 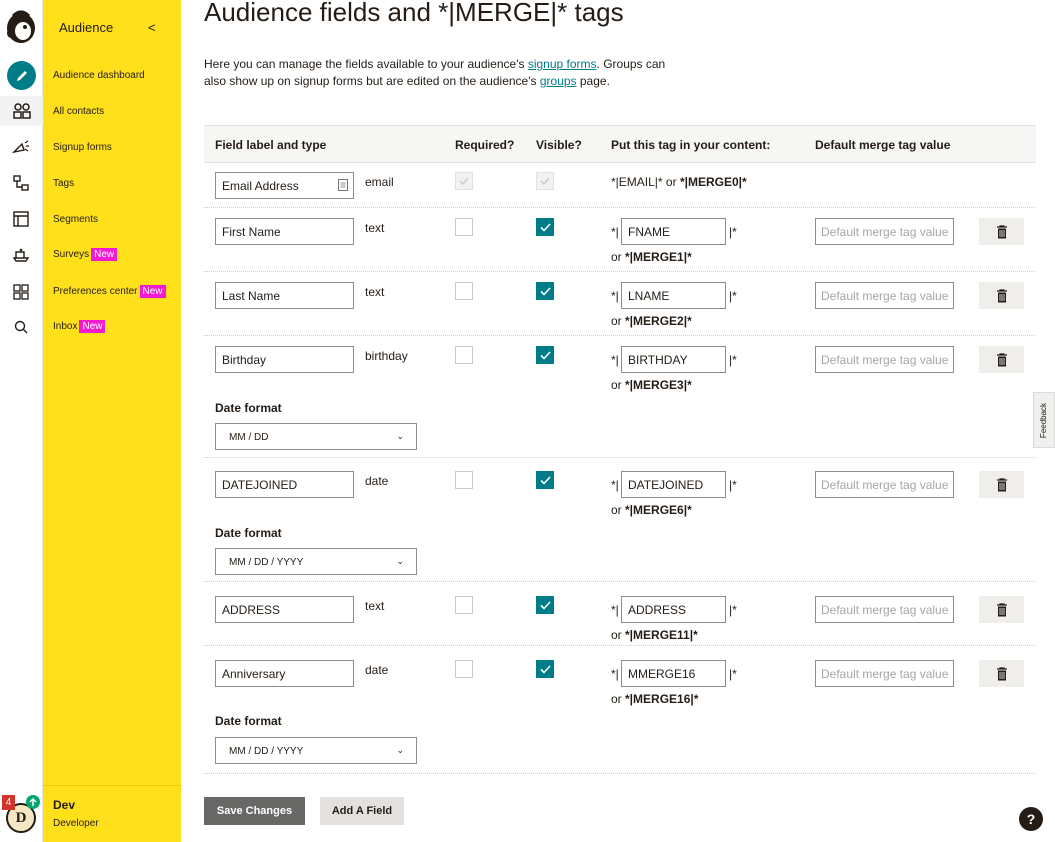 I want to click on sidebar-heading: Audience, so click(x=86, y=27).